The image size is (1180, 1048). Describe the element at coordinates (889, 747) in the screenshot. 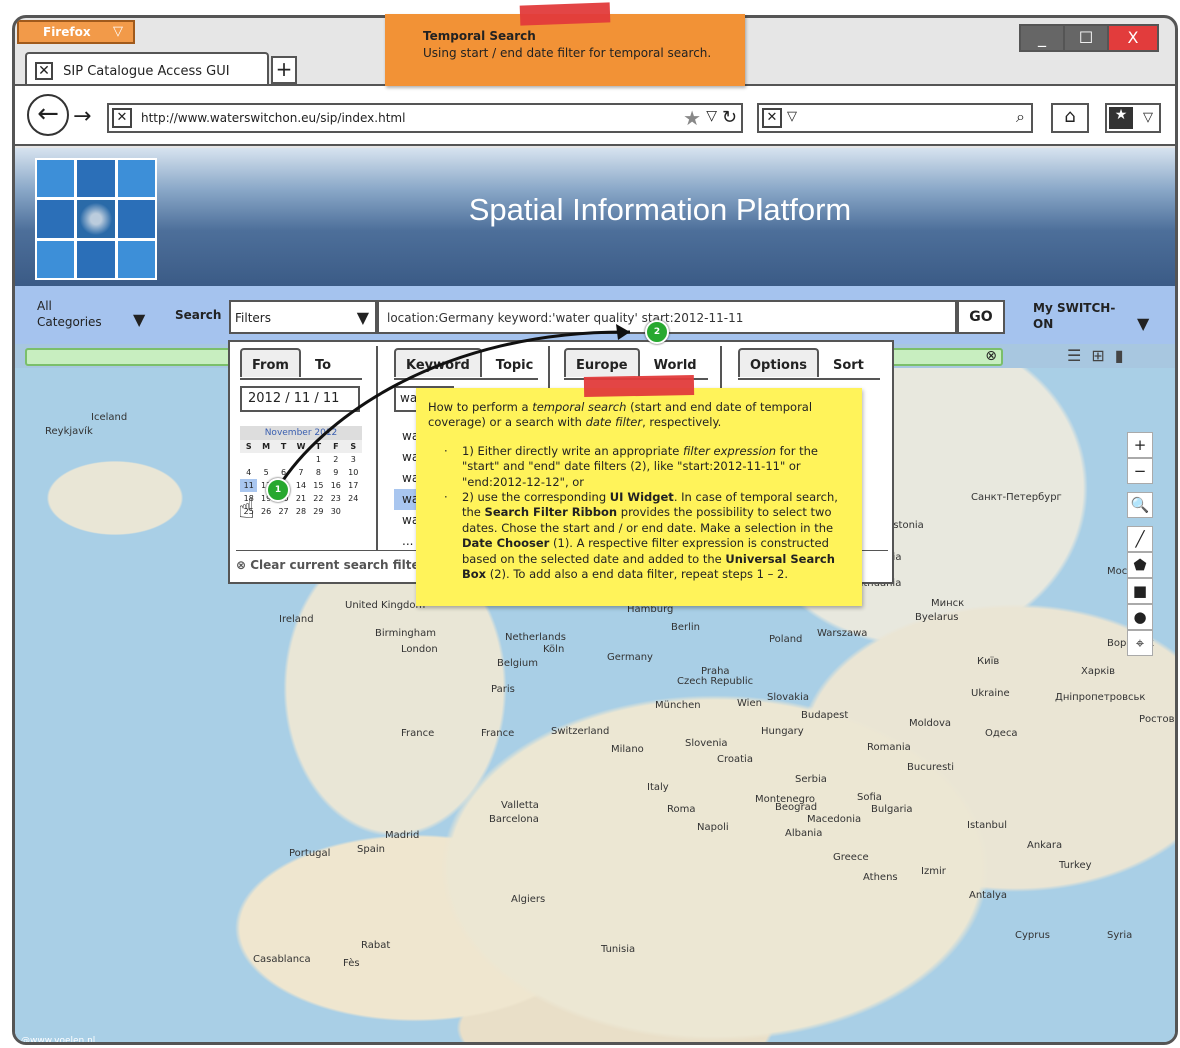

I see `map-label: Romania` at that location.